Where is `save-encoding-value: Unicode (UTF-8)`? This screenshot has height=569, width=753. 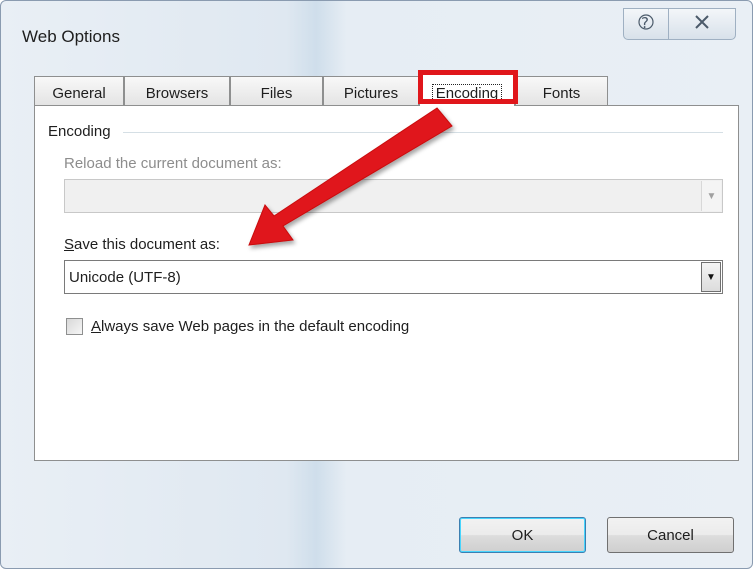 save-encoding-value: Unicode (UTF-8) is located at coordinates (125, 277).